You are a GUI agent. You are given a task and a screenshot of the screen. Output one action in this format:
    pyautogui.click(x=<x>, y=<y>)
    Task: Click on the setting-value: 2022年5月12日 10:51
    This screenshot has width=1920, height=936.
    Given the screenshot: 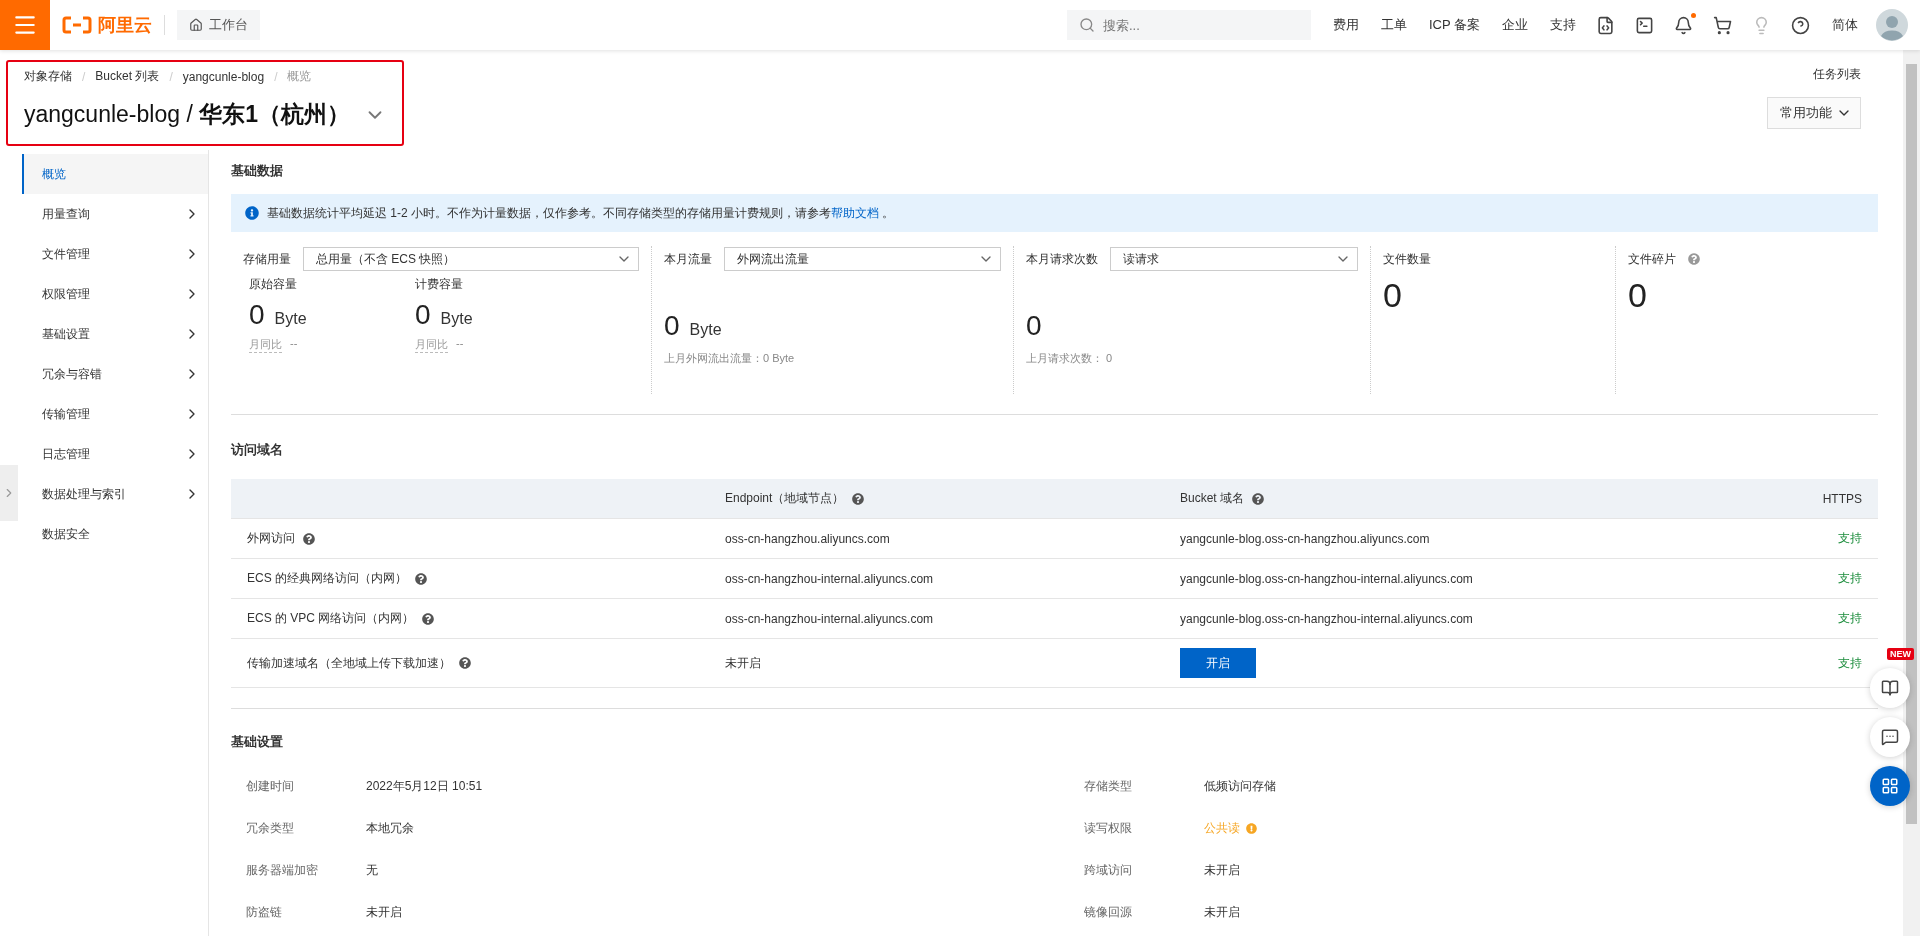 What is the action you would take?
    pyautogui.click(x=424, y=786)
    